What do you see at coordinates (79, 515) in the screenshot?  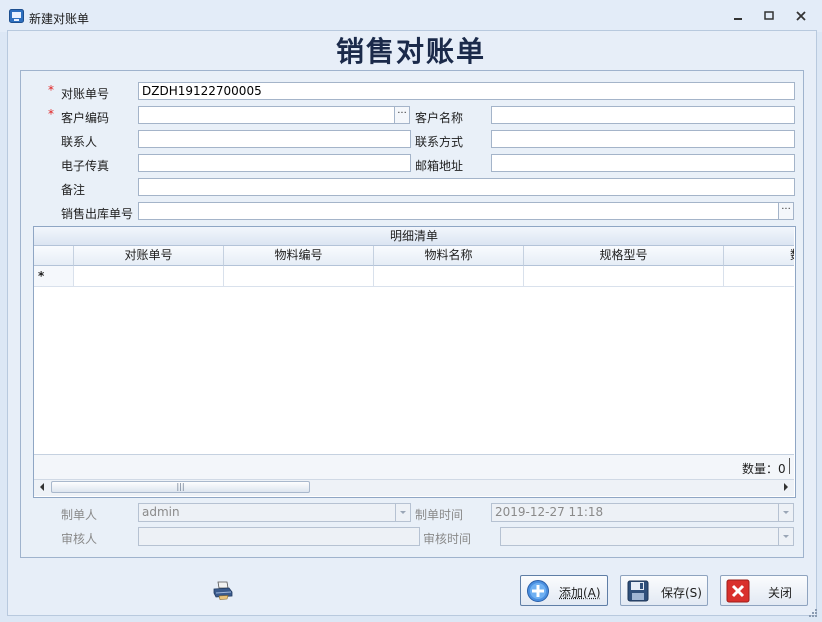 I see `creator-label: 制单人` at bounding box center [79, 515].